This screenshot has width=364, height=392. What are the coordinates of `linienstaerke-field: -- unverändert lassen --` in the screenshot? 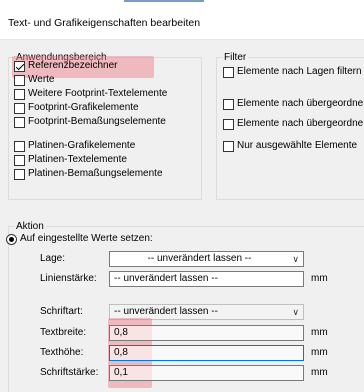 It's located at (206, 279).